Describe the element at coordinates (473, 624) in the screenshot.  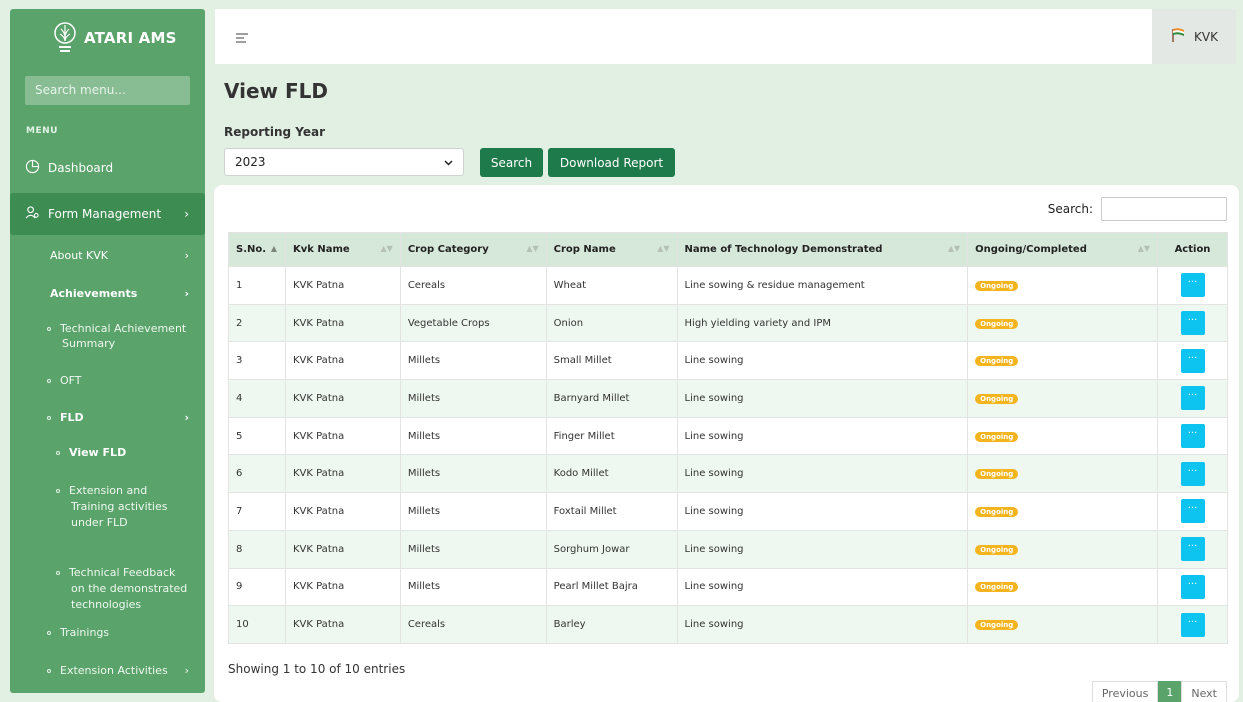
I see `table-cell: Cereals` at that location.